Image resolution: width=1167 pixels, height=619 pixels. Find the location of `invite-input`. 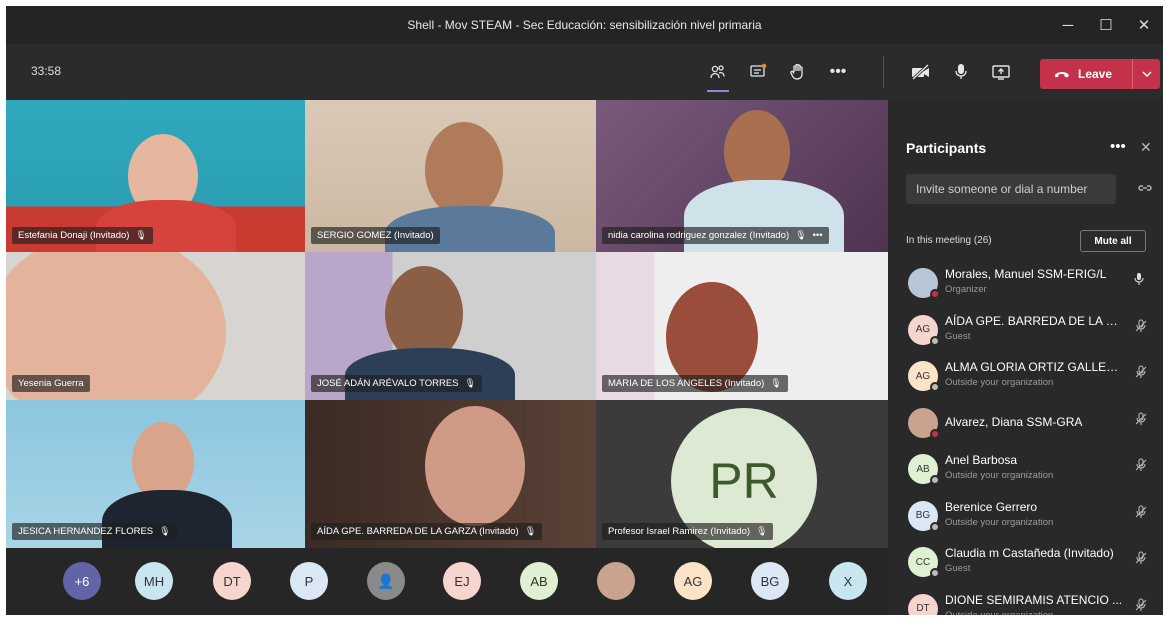

invite-input is located at coordinates (1011, 189).